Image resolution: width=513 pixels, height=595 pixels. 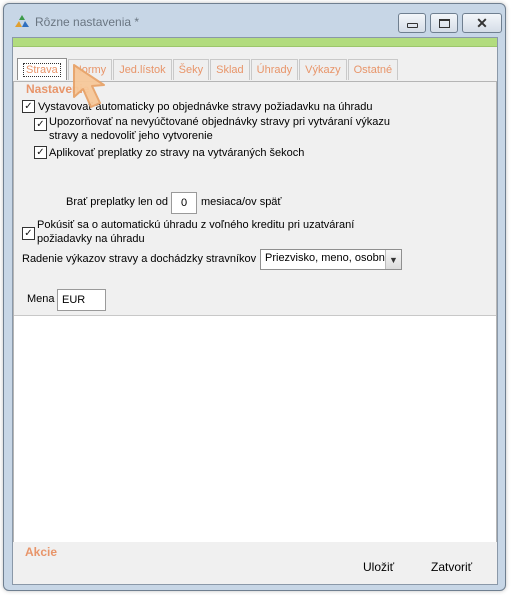 I want to click on minimize-icon, so click(x=412, y=25).